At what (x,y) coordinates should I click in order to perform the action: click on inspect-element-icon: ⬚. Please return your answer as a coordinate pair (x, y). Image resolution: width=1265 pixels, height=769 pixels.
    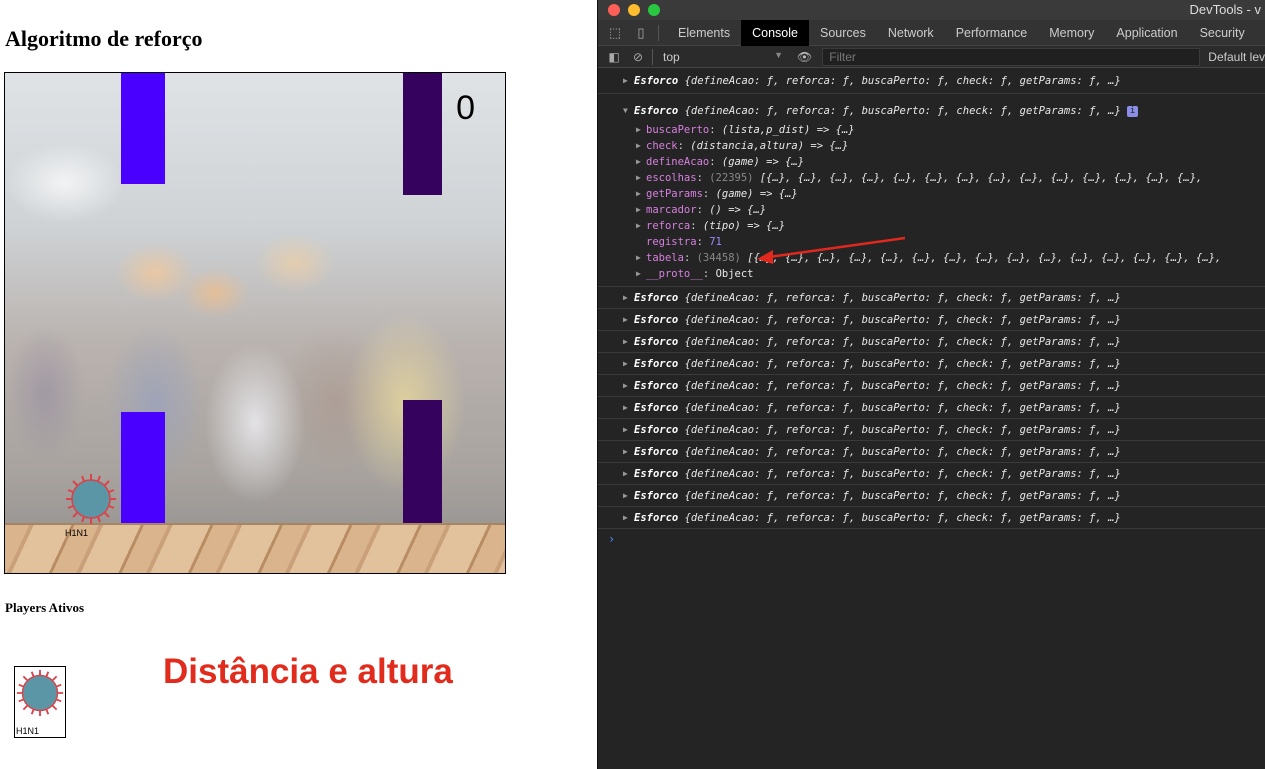
    Looking at the image, I should click on (615, 33).